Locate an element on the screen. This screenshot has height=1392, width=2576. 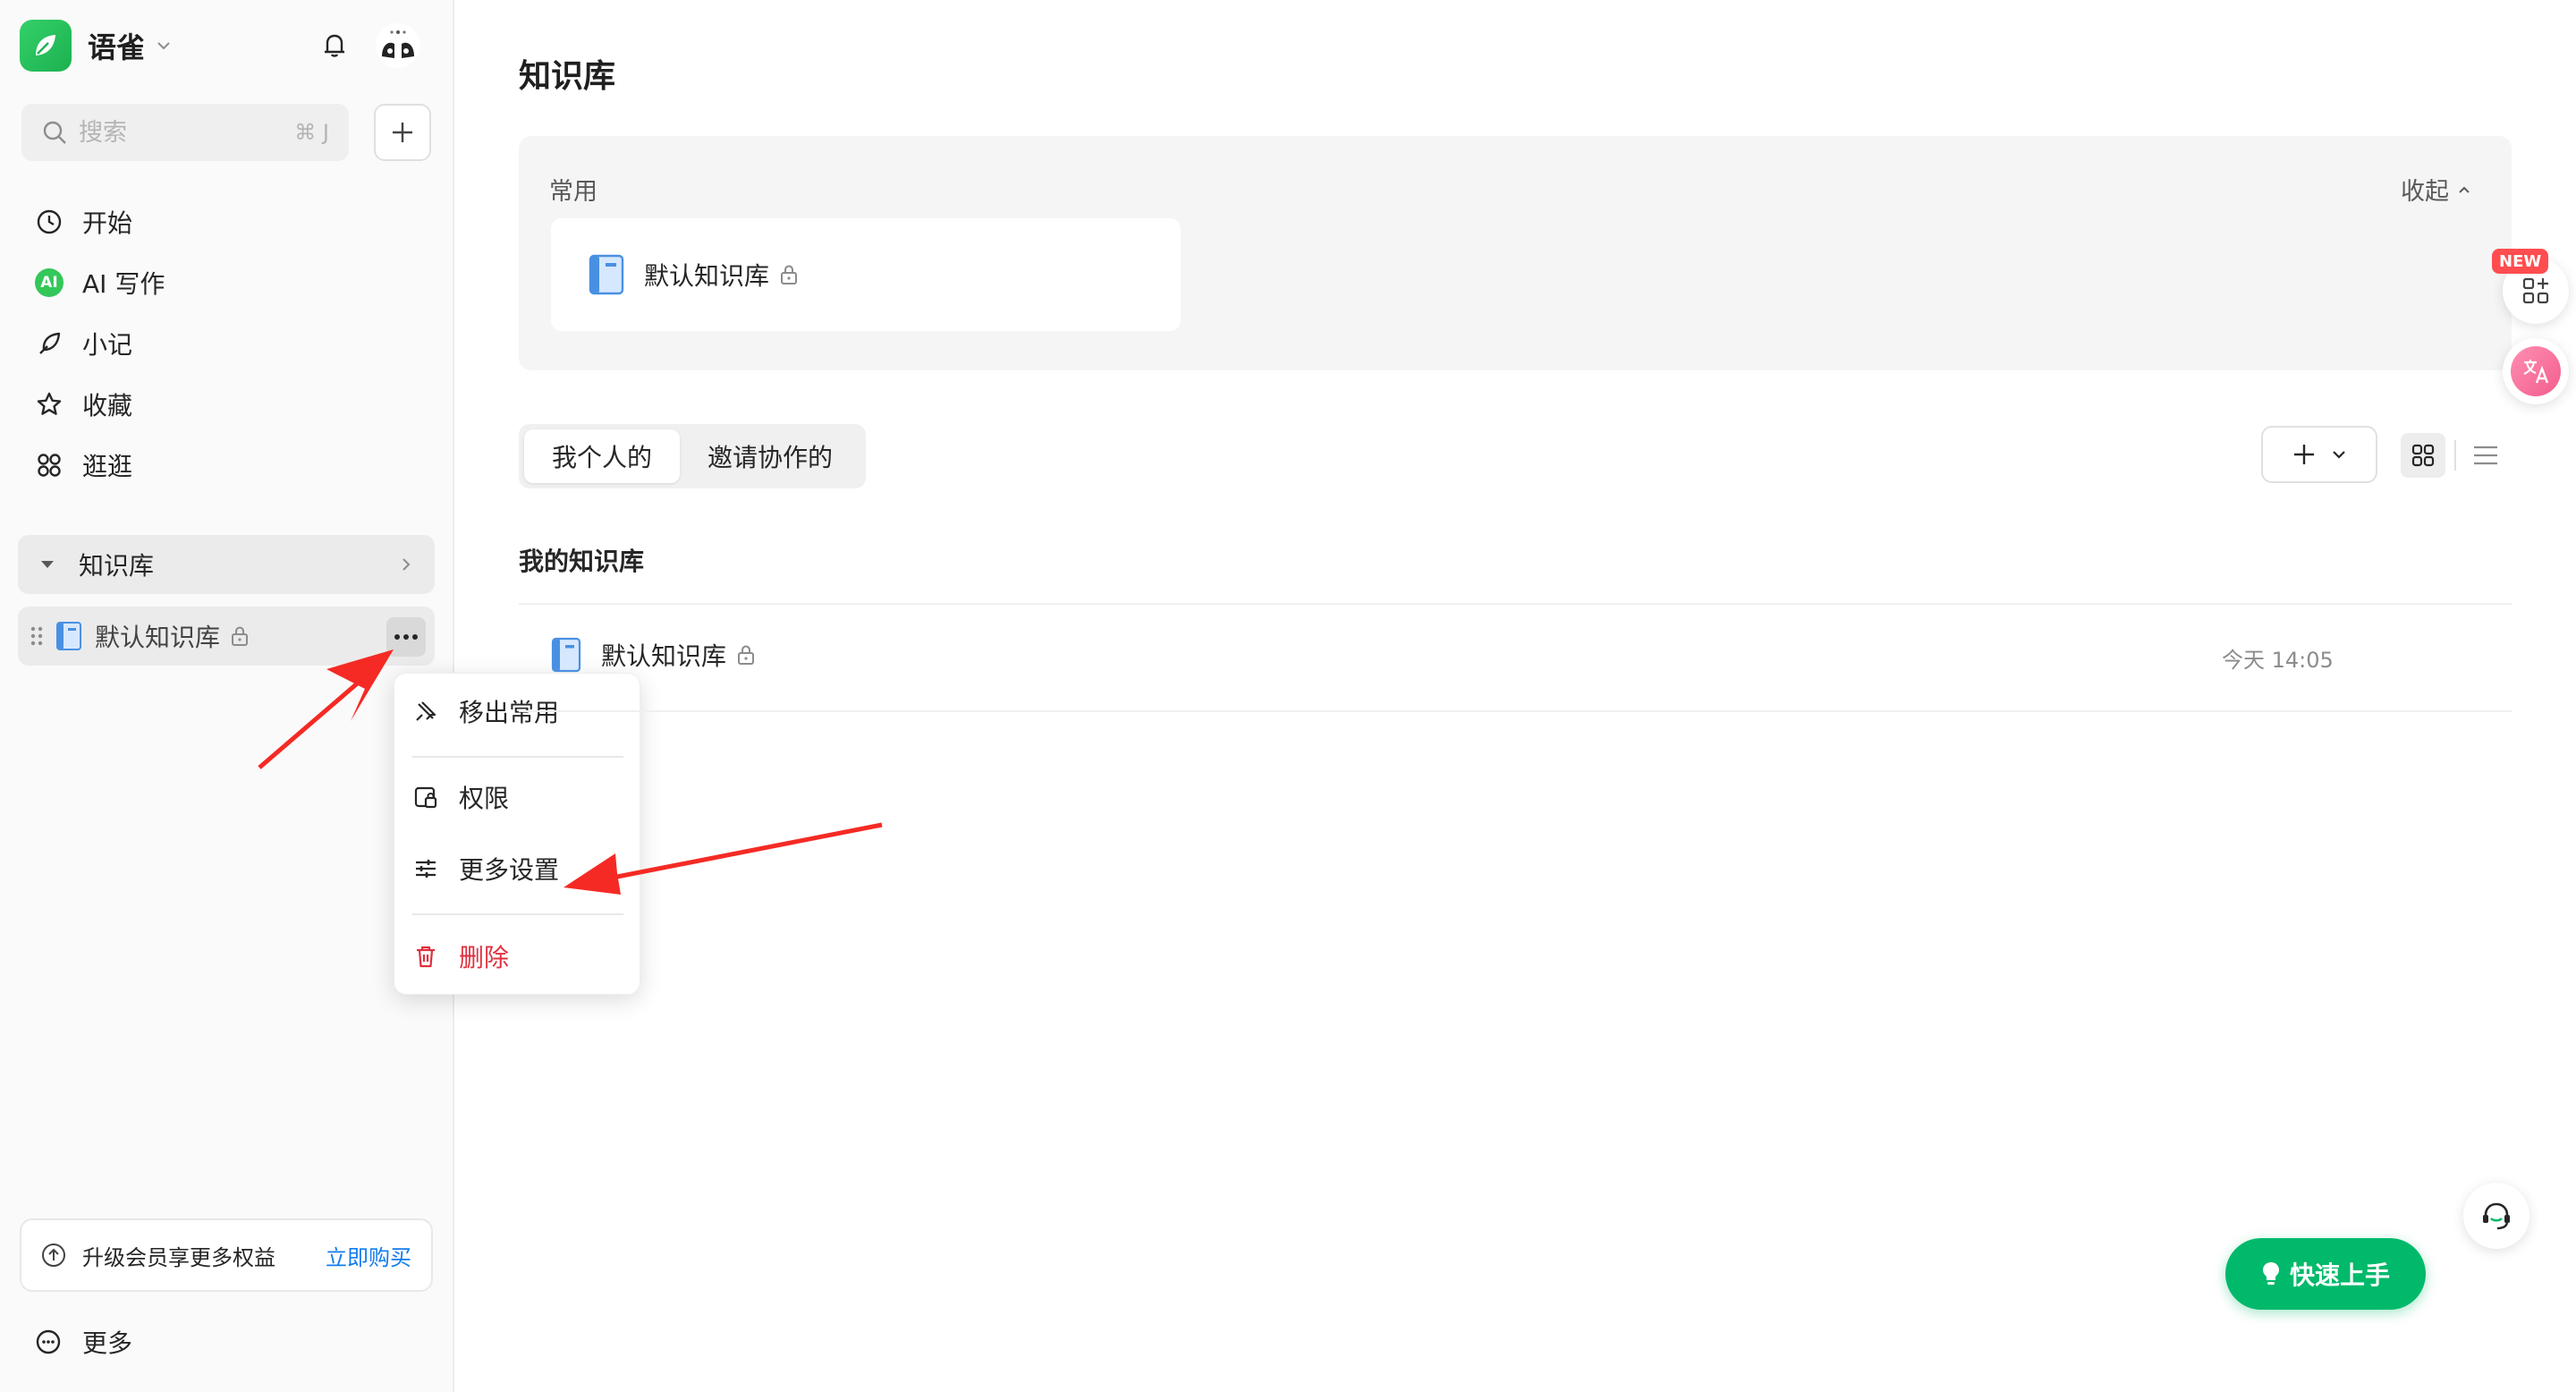
sidebar-kb-item-label: 默认知识库 is located at coordinates (158, 637).